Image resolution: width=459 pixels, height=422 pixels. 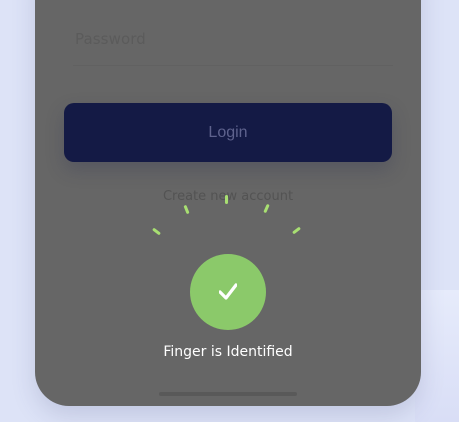 I want to click on check-icon, so click(x=228, y=291).